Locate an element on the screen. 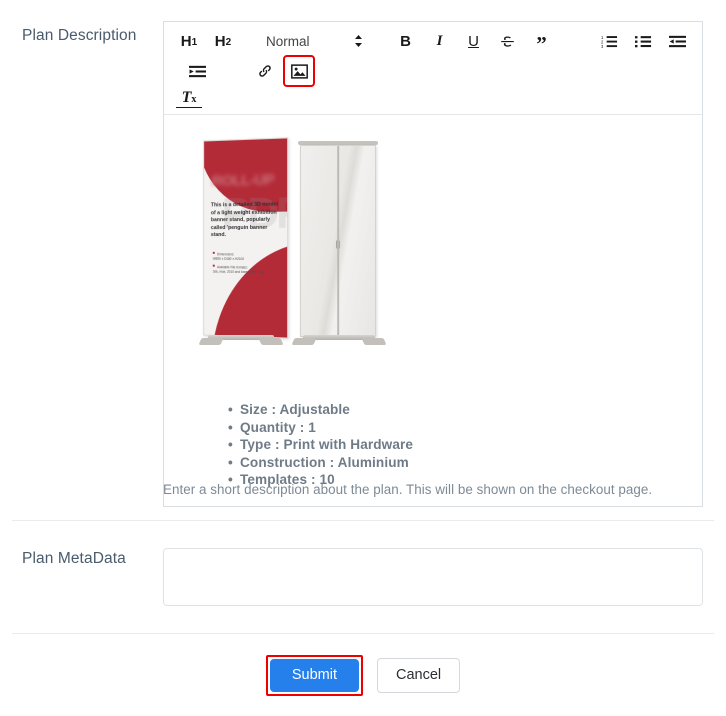 Image resolution: width=726 pixels, height=716 pixels. banner-knob is located at coordinates (338, 244).